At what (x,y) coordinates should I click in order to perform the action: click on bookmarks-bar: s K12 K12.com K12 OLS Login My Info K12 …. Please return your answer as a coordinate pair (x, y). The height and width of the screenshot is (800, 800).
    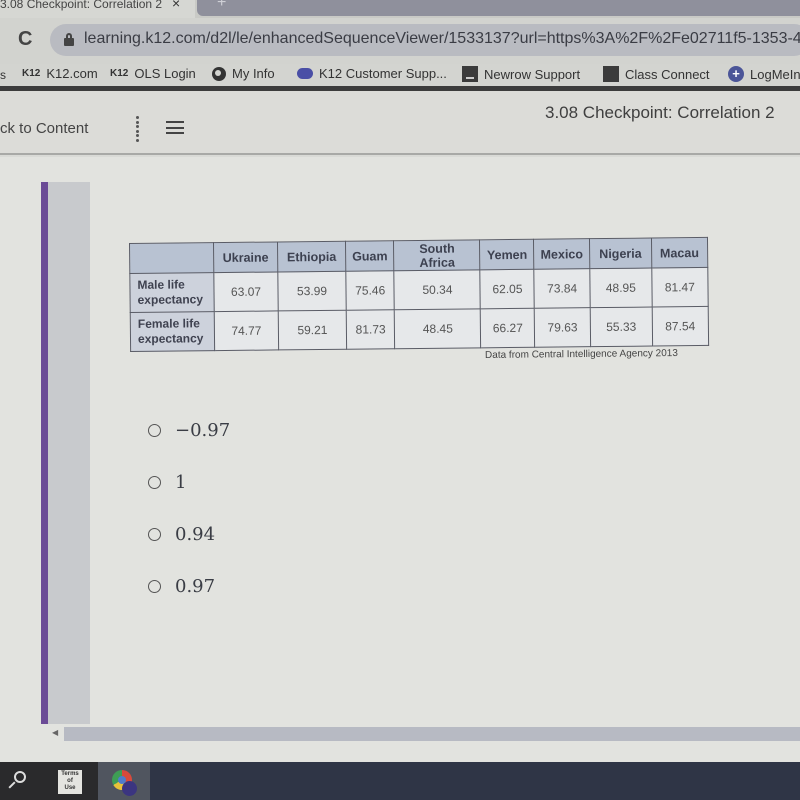
    Looking at the image, I should click on (400, 75).